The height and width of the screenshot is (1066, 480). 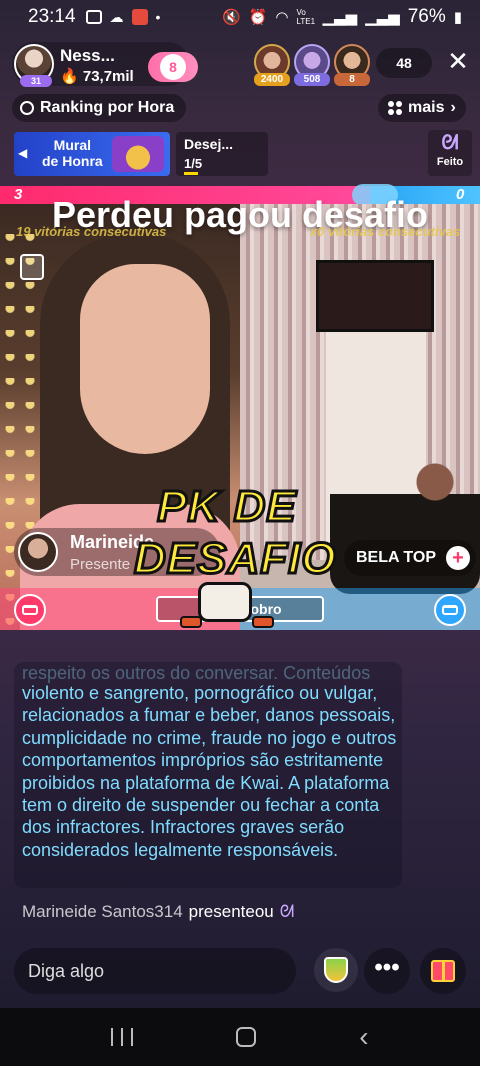 I want to click on chevron-left-icon: ◀, so click(x=23, y=153).